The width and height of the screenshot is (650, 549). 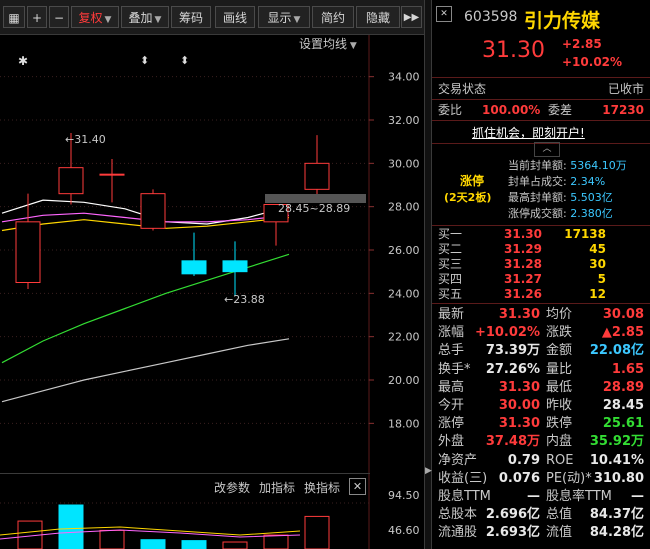 I want to click on bid-row: 买五 31.26 12, so click(x=541, y=294).